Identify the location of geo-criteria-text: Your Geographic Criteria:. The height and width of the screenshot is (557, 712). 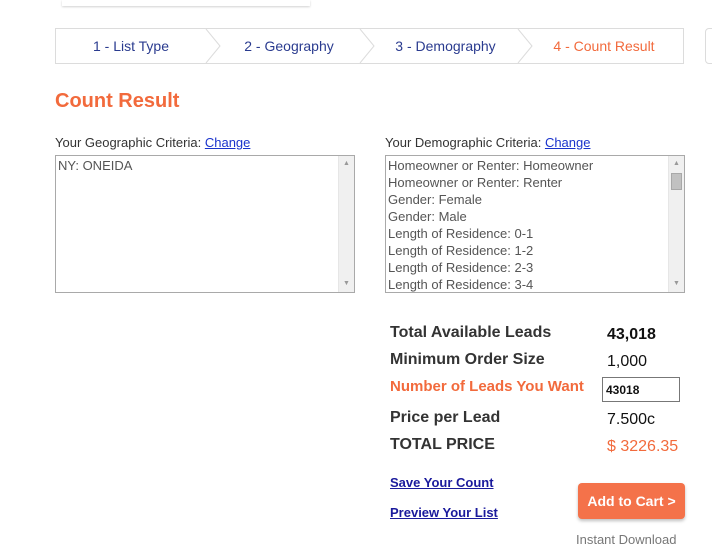
(128, 142).